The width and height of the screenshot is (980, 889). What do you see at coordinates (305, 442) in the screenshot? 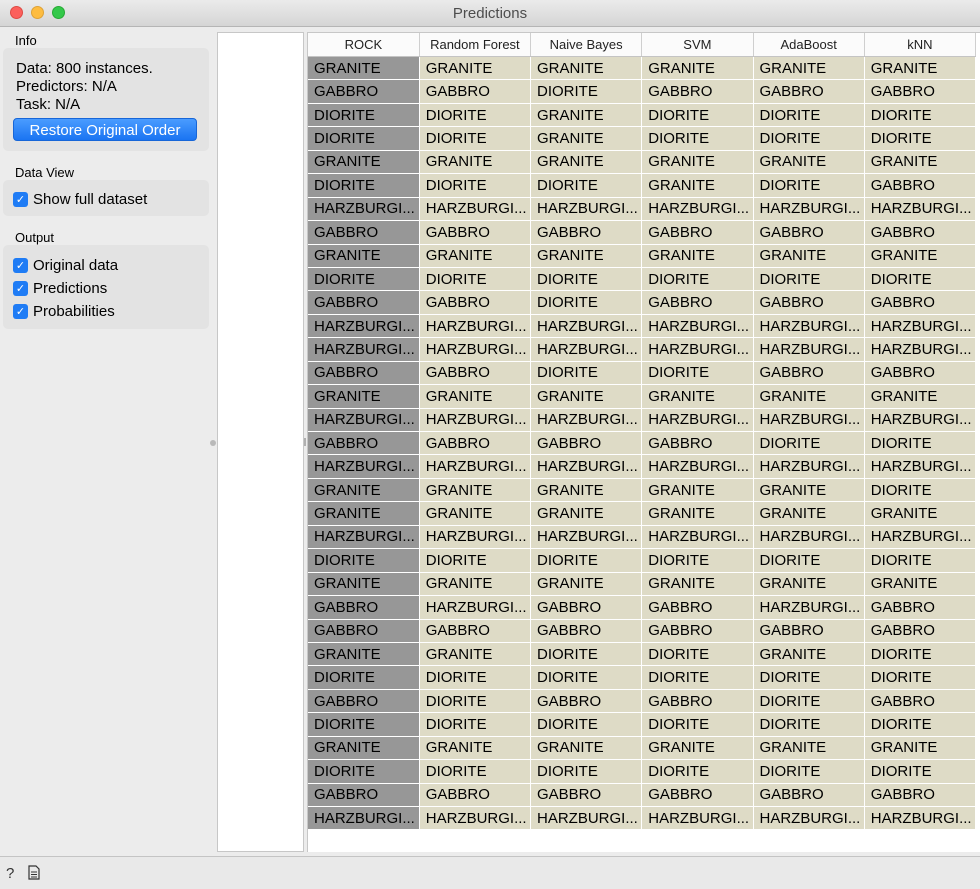
I see `table-splitter-handle` at bounding box center [305, 442].